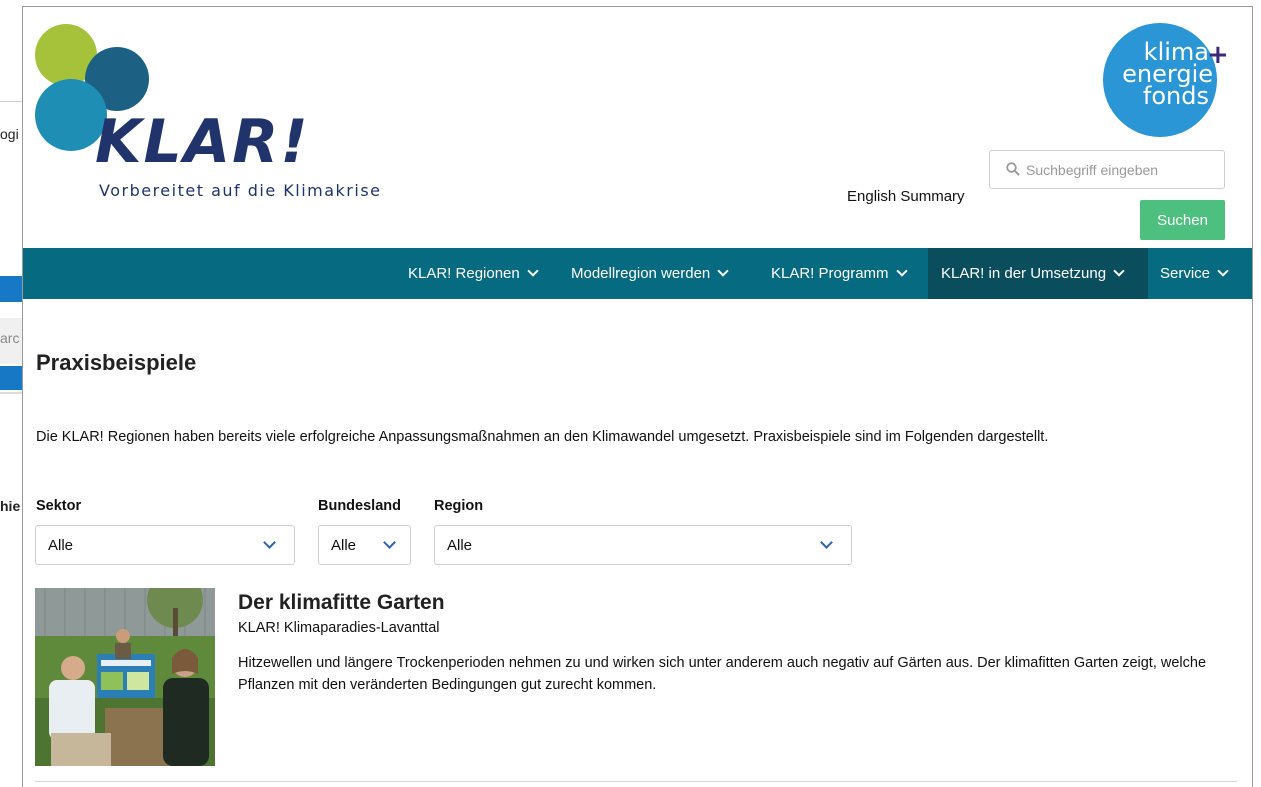 The image size is (1261, 787). I want to click on nav-label: Modellregion werden, so click(641, 273).